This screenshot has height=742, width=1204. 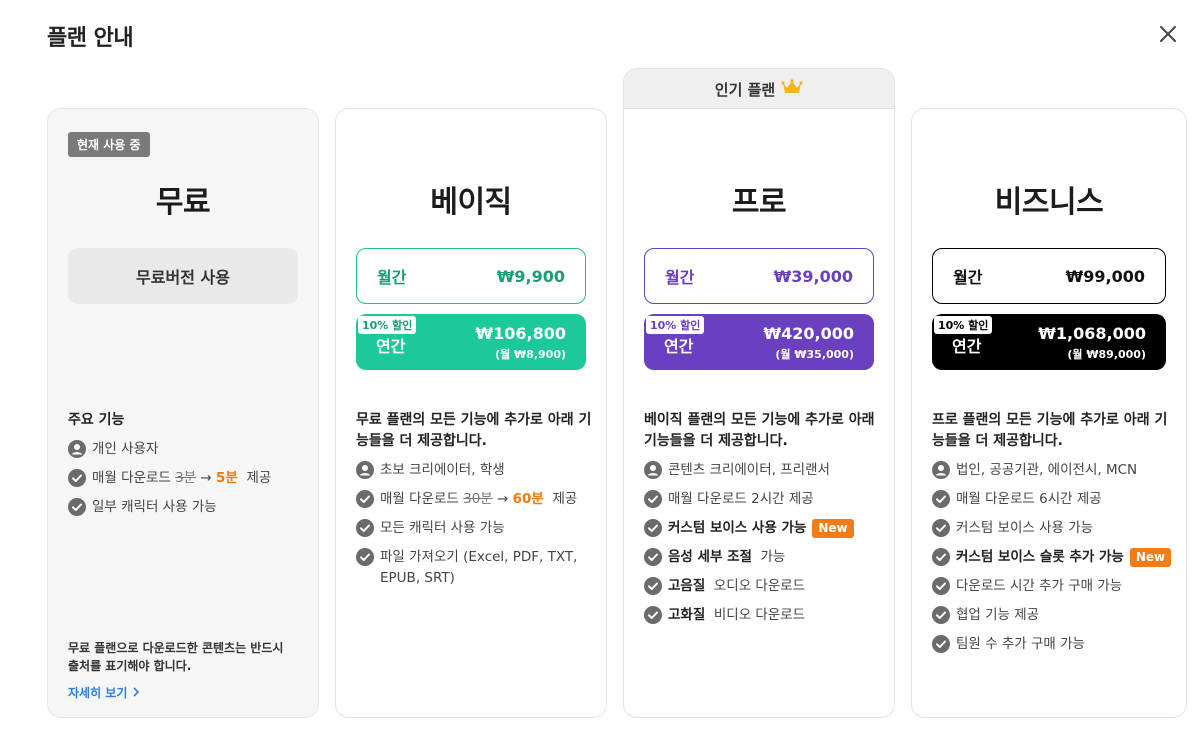 What do you see at coordinates (183, 202) in the screenshot?
I see `plan-name: 무료` at bounding box center [183, 202].